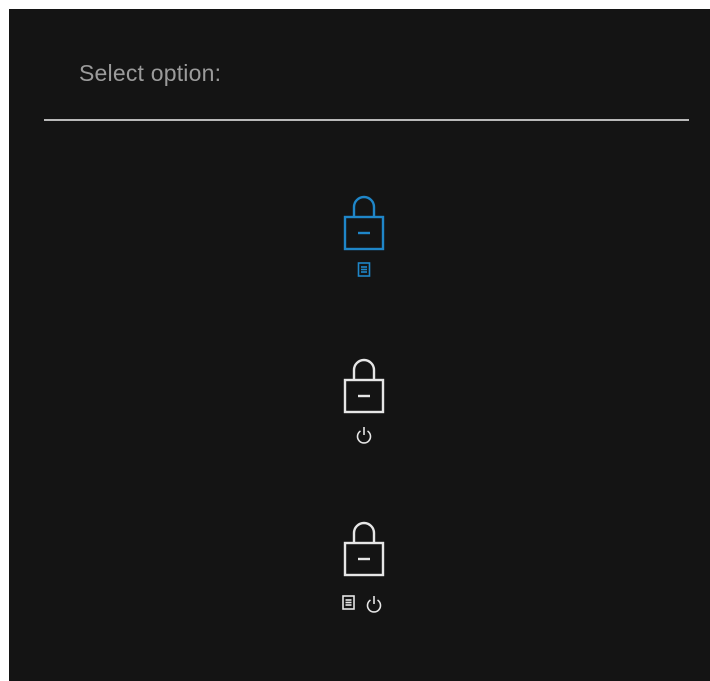  What do you see at coordinates (150, 73) in the screenshot?
I see `dialog-title: Select option:` at bounding box center [150, 73].